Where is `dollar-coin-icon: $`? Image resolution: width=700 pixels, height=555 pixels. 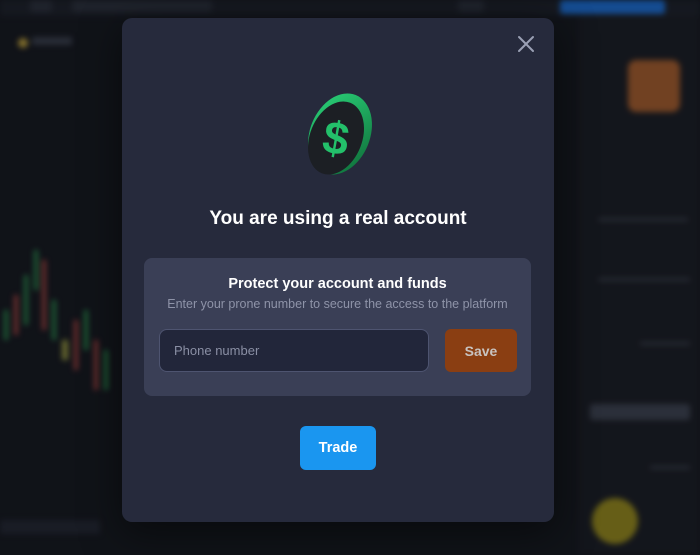
dollar-coin-icon: $ is located at coordinates (340, 134).